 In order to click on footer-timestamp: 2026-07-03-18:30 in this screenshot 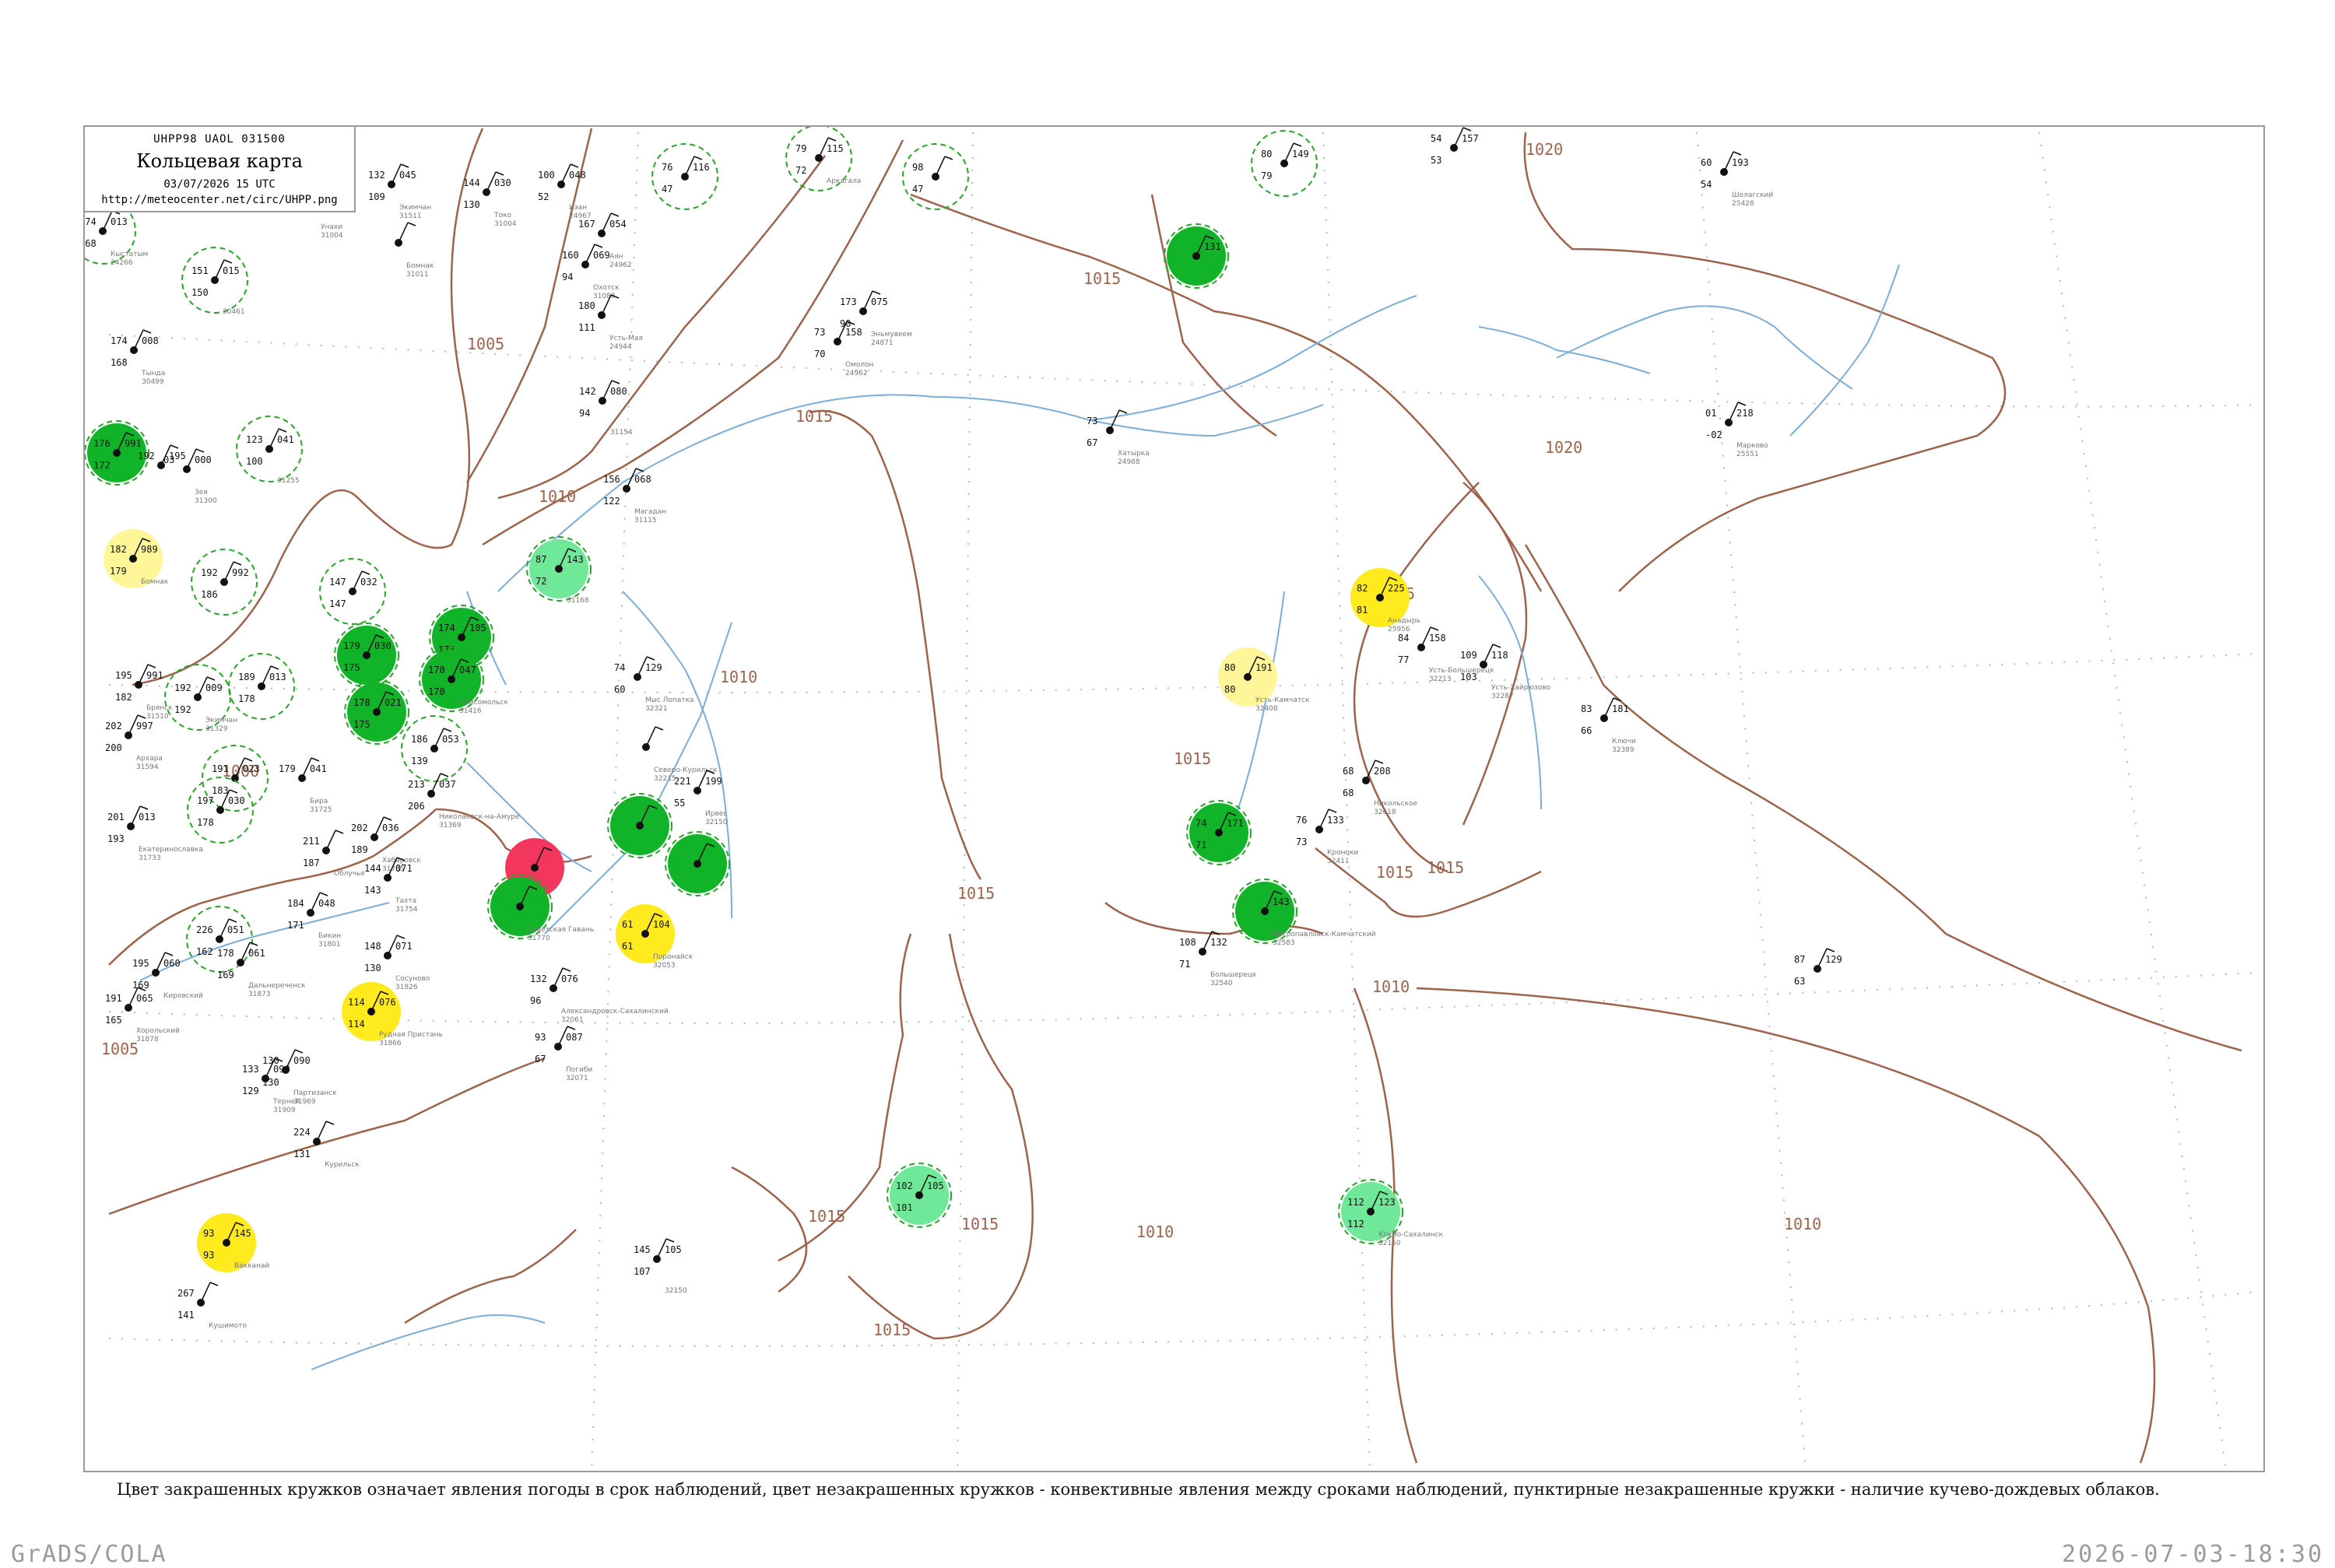, I will do `click(2193, 1554)`.